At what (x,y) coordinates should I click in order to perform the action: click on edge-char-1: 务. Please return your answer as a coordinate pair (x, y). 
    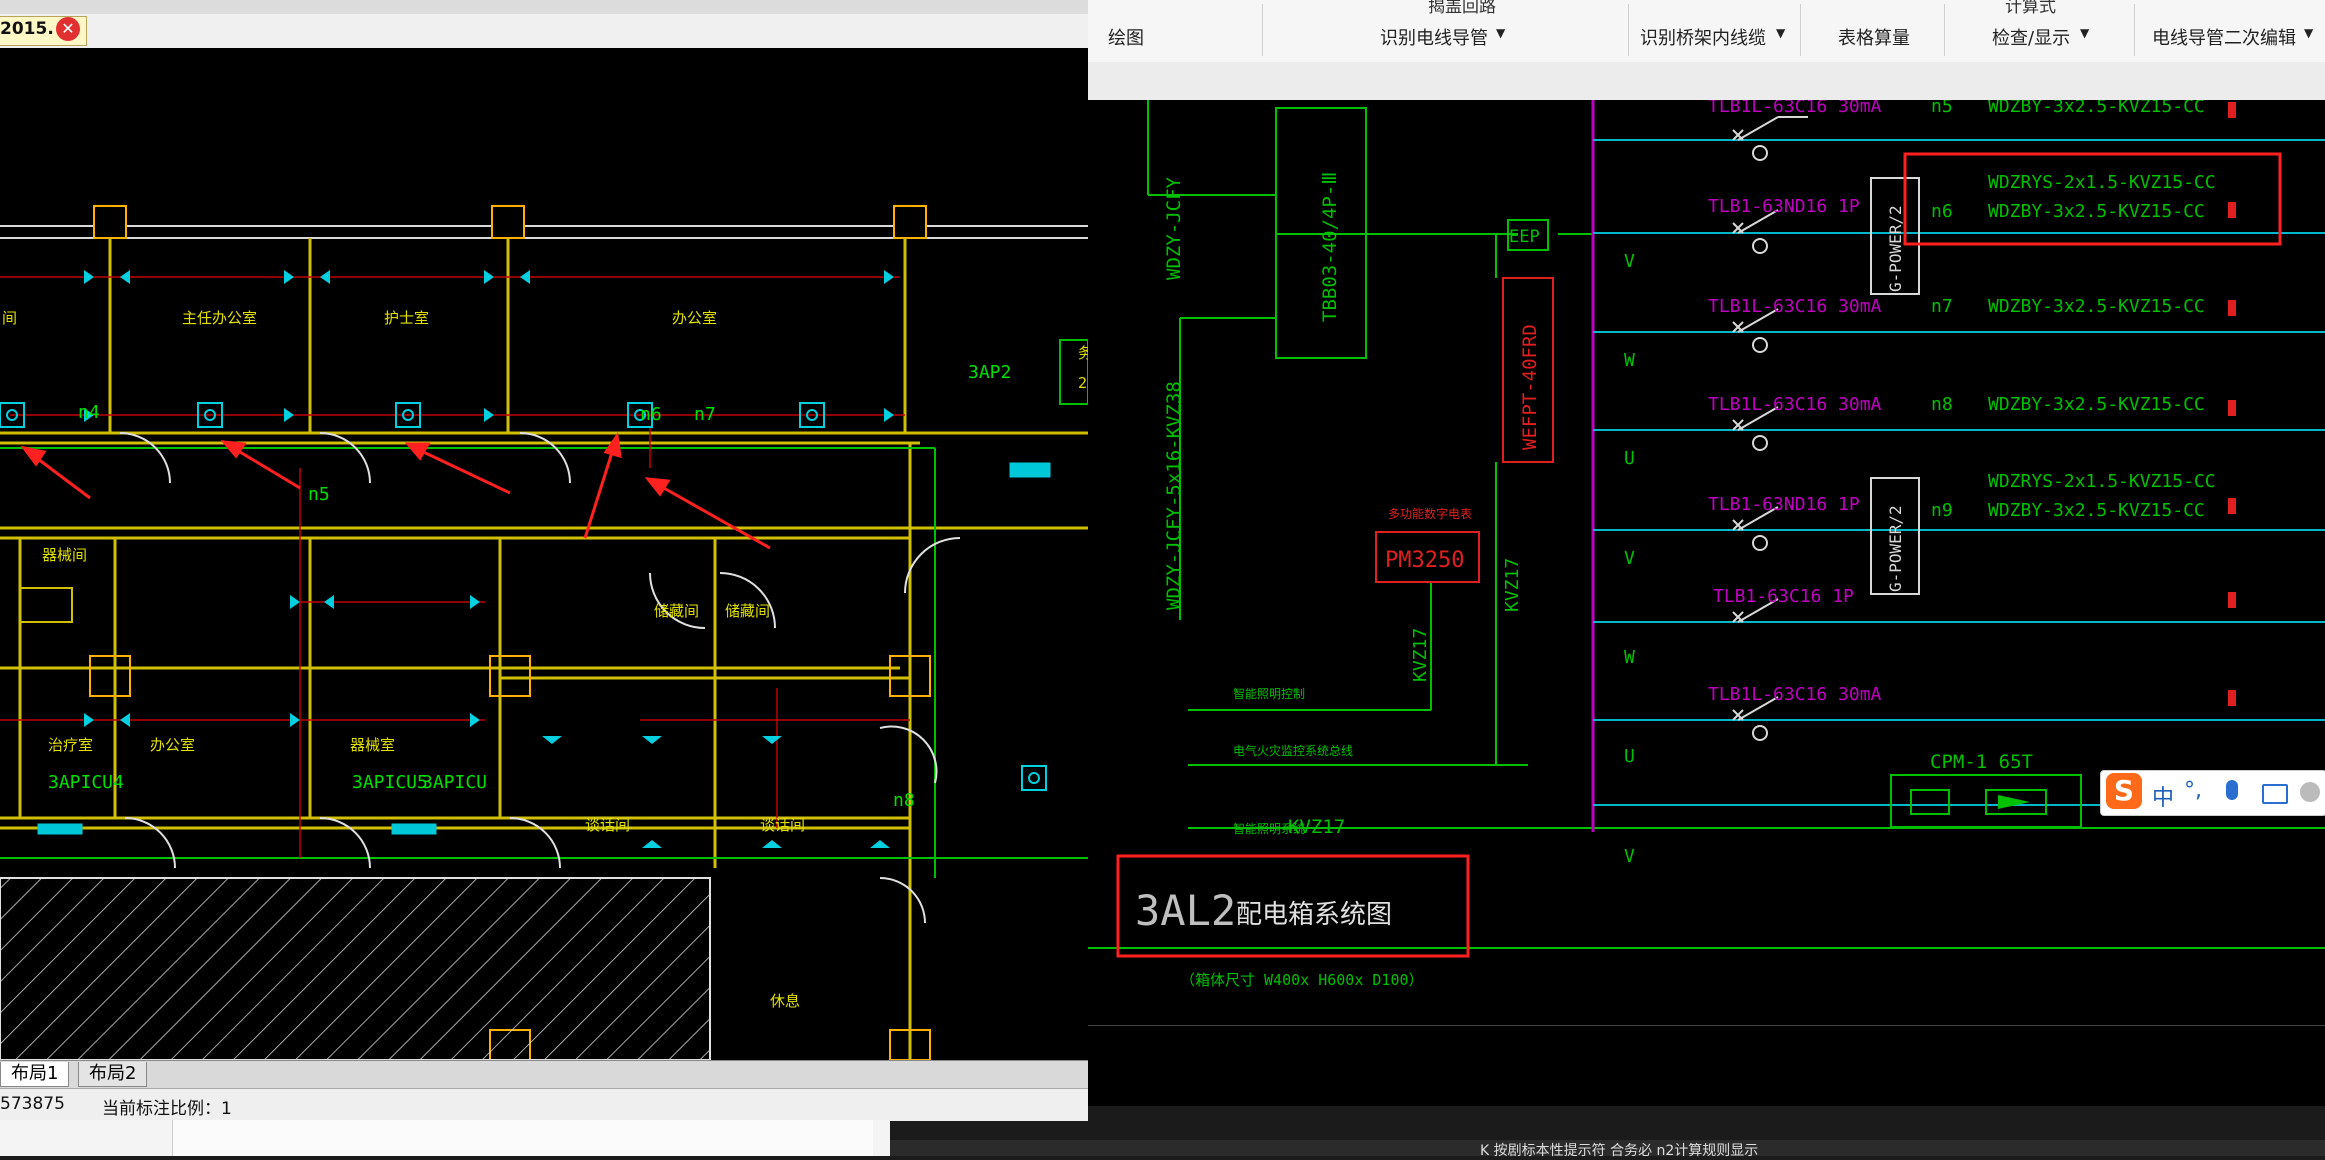
    Looking at the image, I should click on (1083, 353).